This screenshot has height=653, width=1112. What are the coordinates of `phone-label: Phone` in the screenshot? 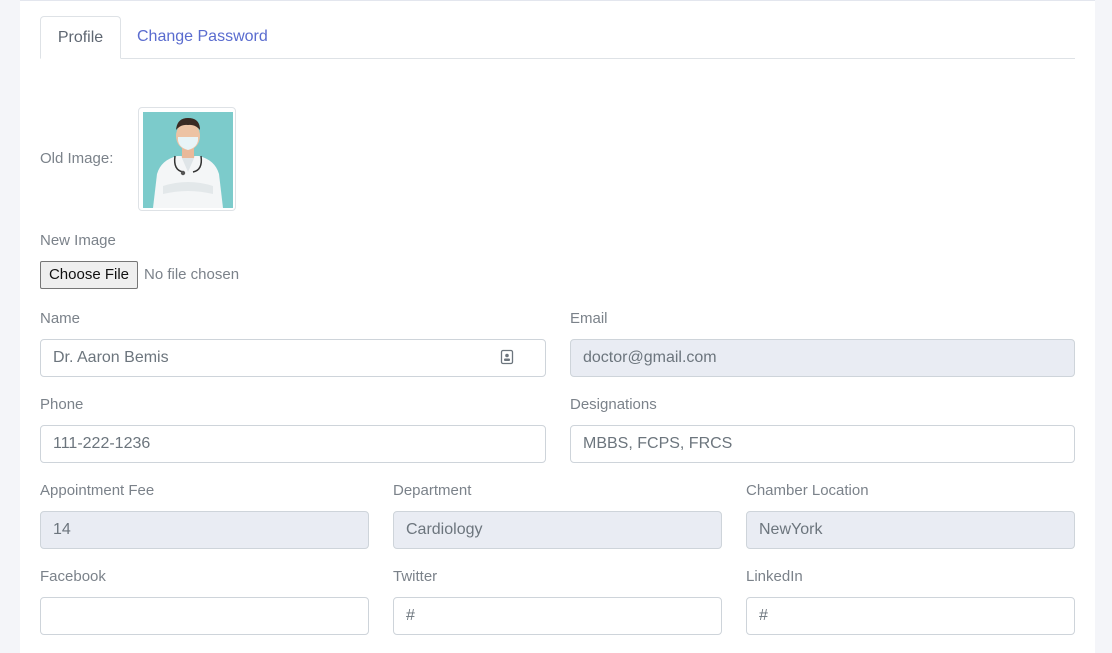 It's located at (62, 404).